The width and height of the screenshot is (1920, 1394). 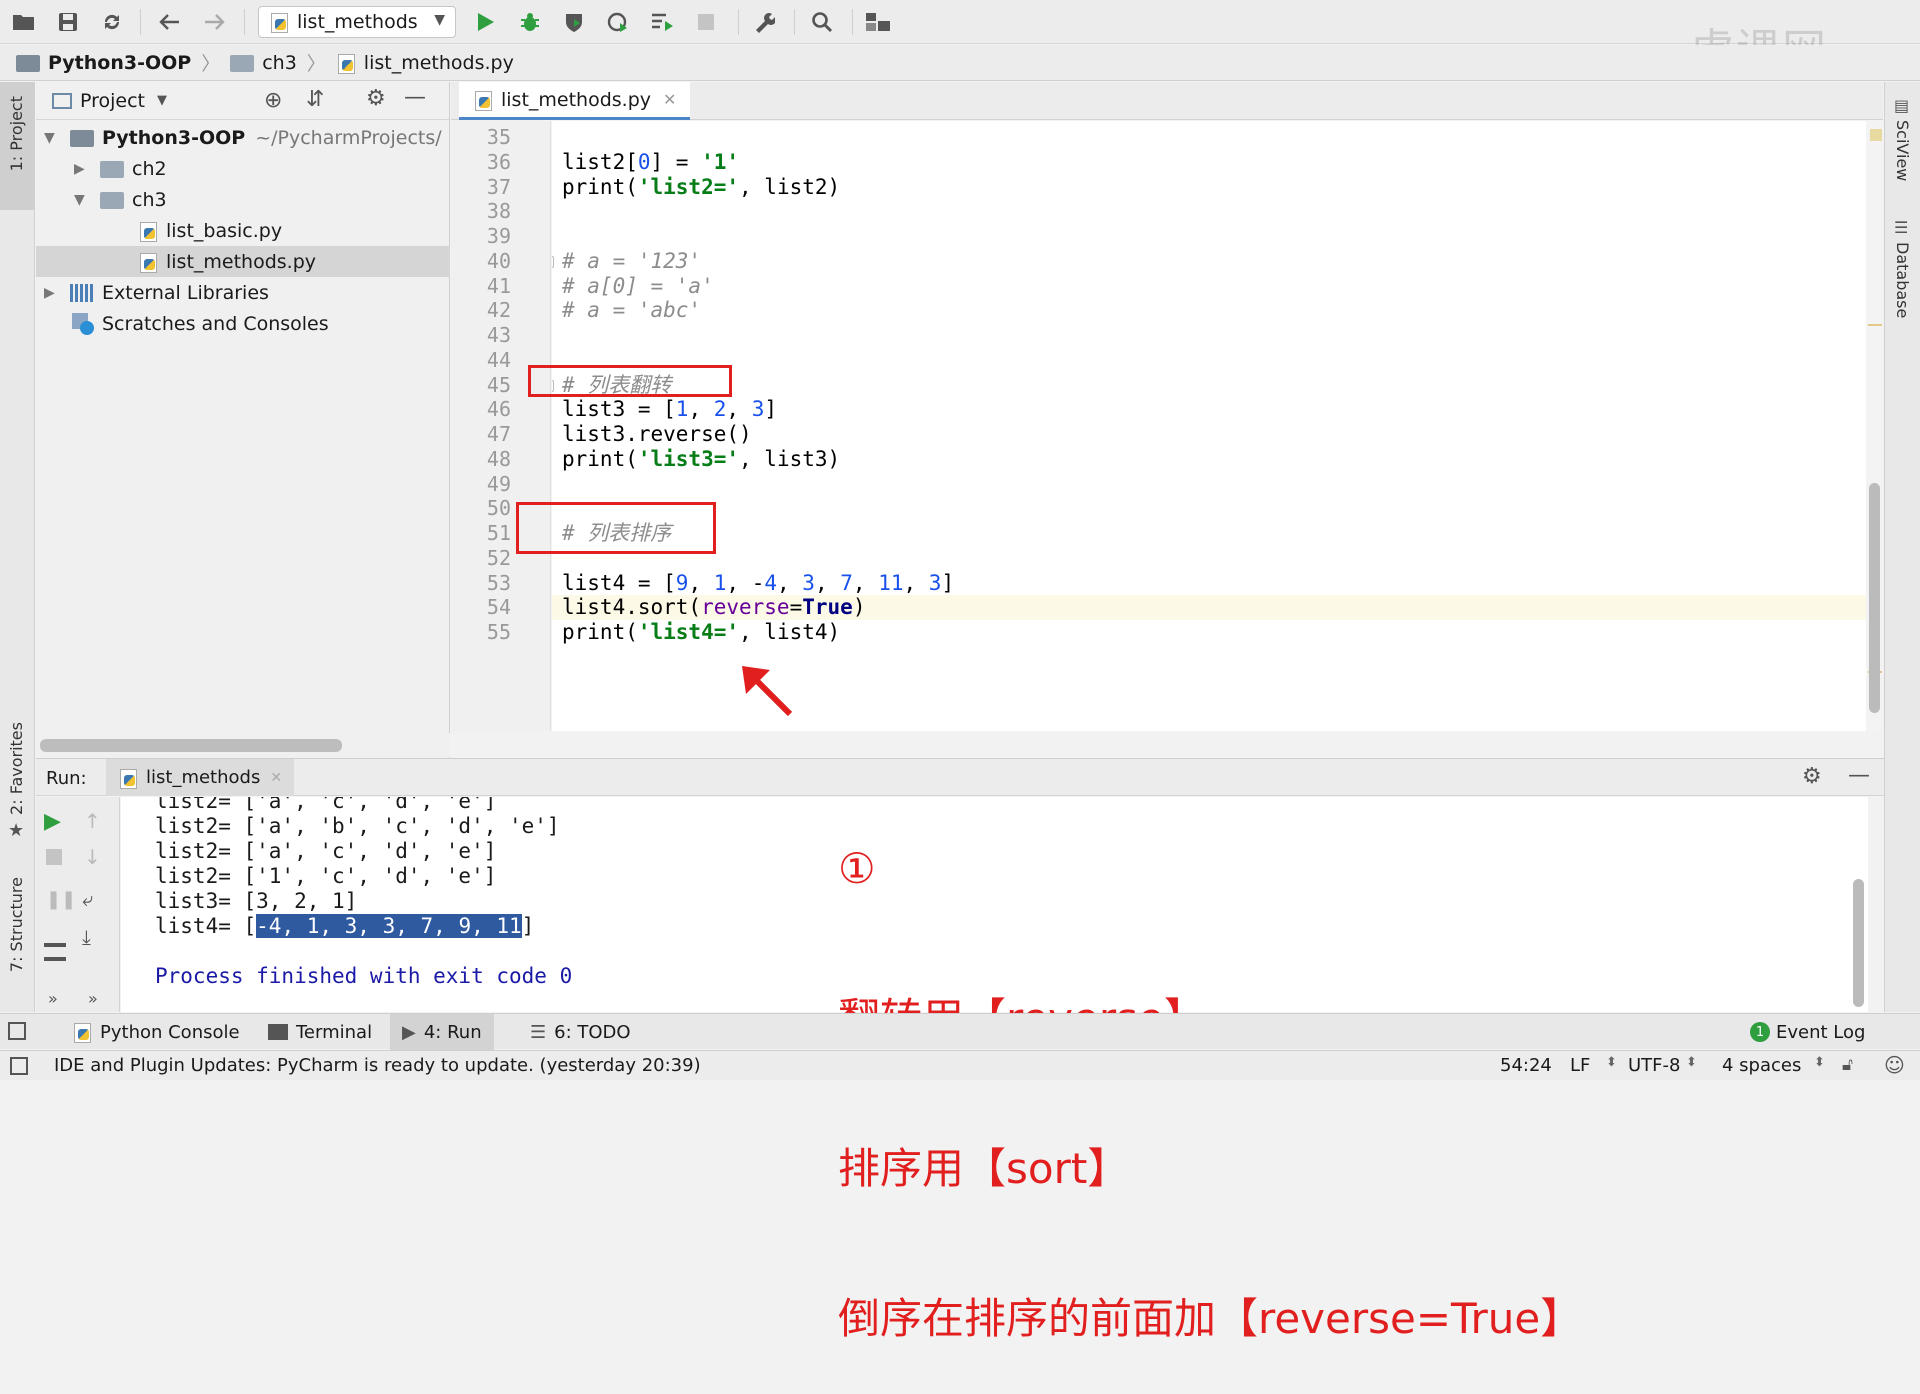 I want to click on pause-icon: ❚❚, so click(x=61, y=899).